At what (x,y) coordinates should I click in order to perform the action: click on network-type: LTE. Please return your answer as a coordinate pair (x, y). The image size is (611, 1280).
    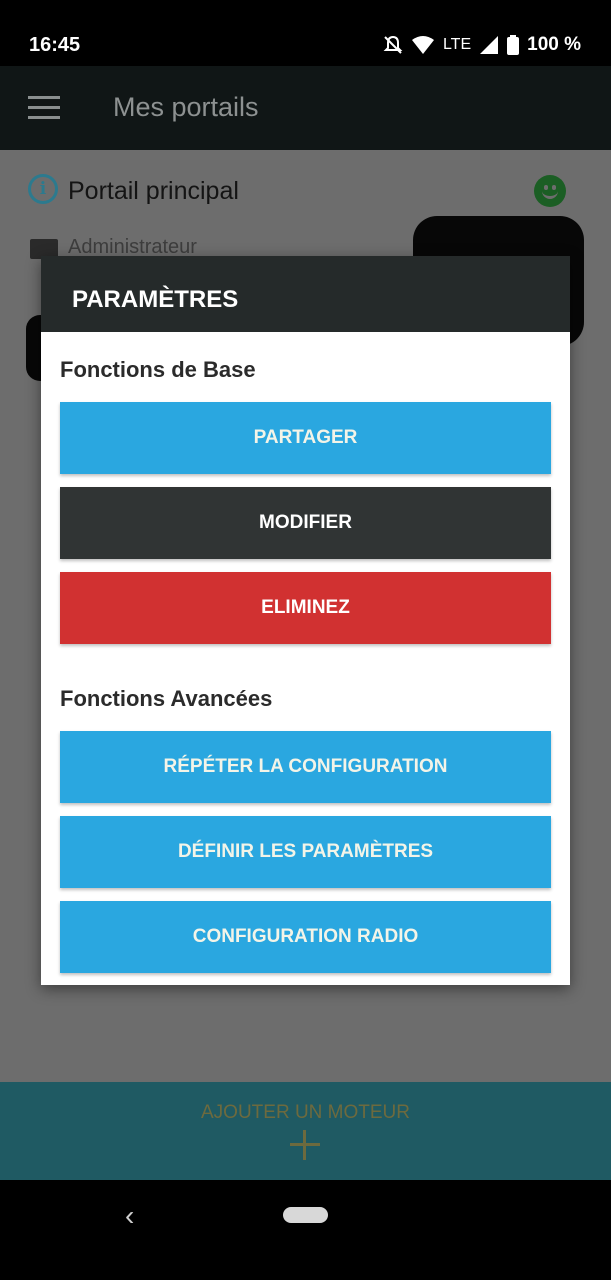
    Looking at the image, I should click on (457, 44).